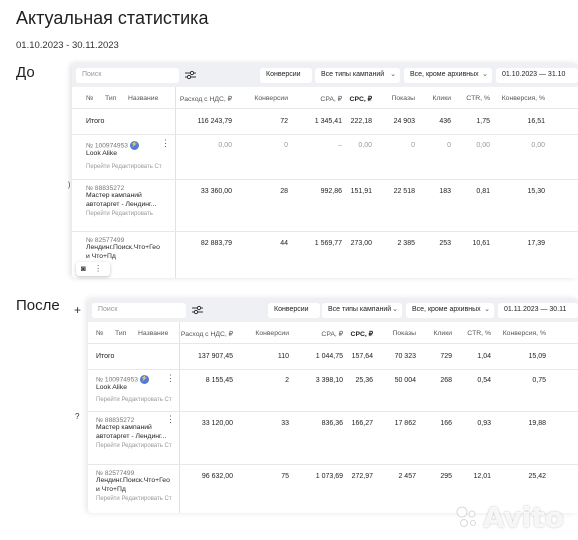 Image resolution: width=578 pixels, height=540 pixels. I want to click on page-date-range: 01.10.2023 - 30.11.2023, so click(67, 45).